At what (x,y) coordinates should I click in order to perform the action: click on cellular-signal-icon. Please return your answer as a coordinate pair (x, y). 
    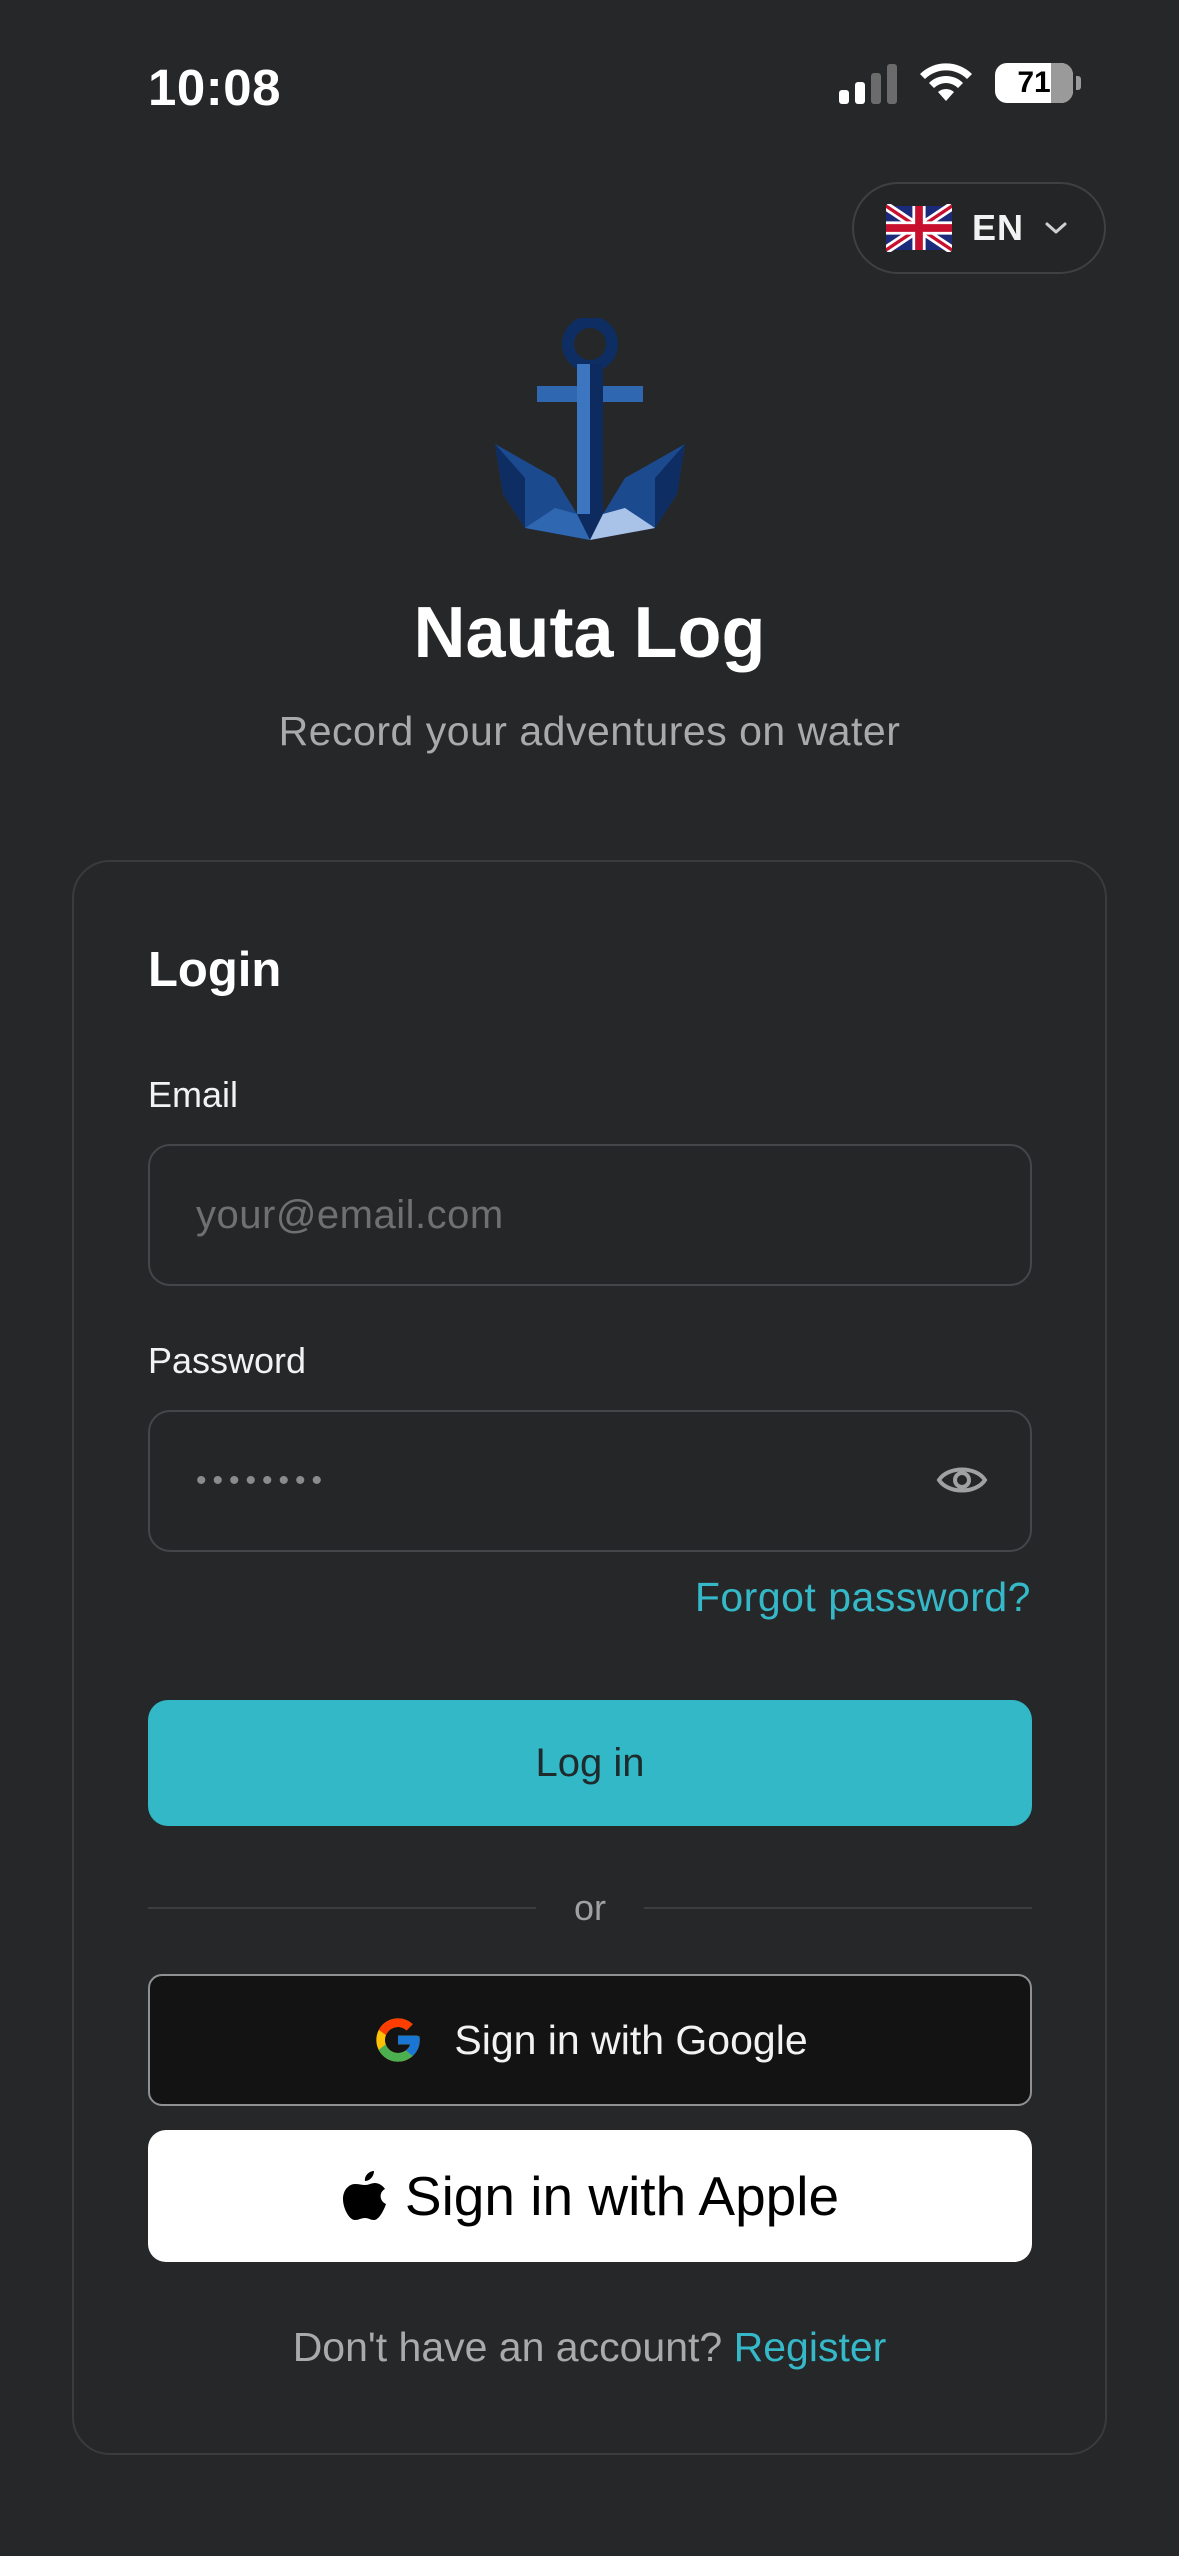
    Looking at the image, I should click on (868, 83).